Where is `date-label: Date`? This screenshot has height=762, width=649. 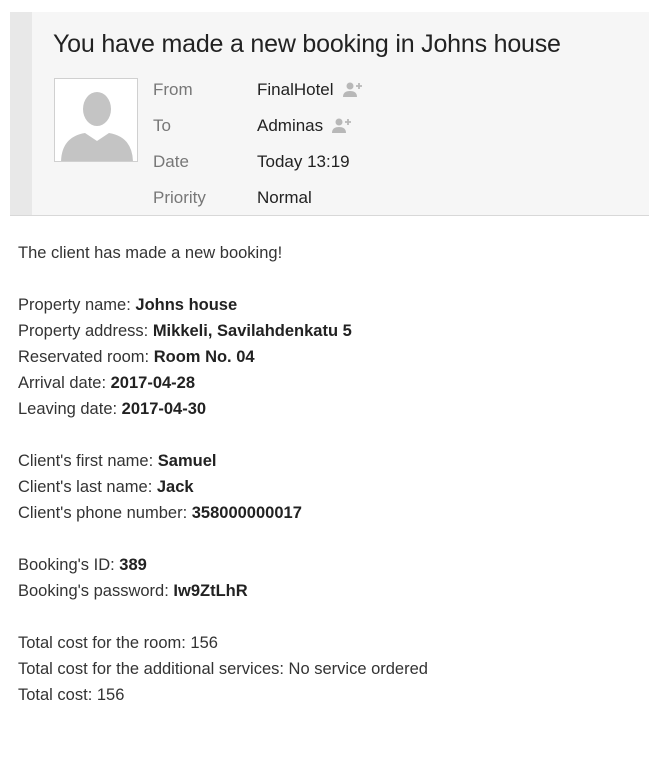
date-label: Date is located at coordinates (171, 161).